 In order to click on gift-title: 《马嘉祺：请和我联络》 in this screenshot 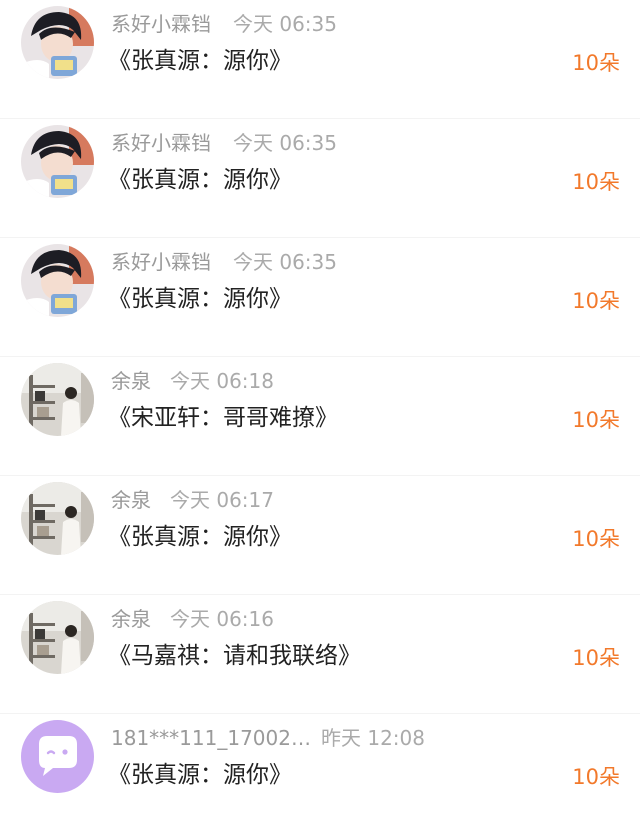, I will do `click(234, 656)`.